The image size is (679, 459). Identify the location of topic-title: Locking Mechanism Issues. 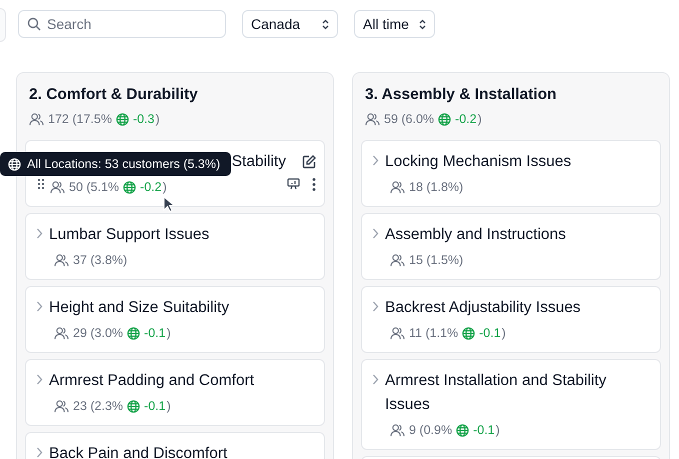
(478, 162).